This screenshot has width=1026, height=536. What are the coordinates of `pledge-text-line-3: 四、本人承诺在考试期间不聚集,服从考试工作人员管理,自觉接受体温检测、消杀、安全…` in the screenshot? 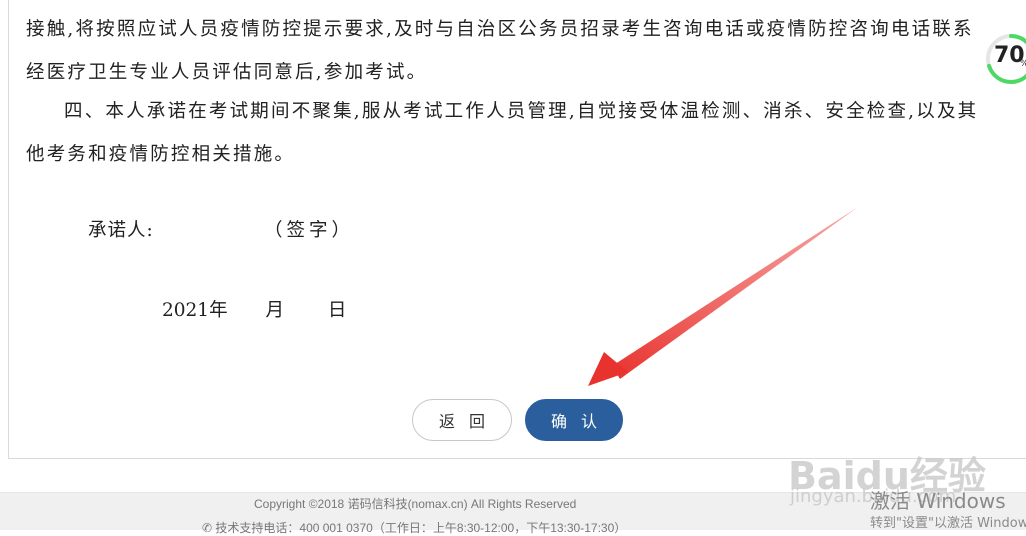 It's located at (521, 111).